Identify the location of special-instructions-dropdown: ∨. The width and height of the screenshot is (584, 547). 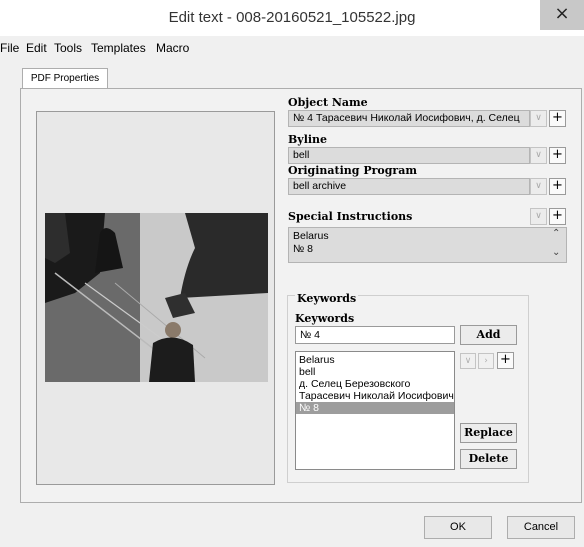
(538, 216).